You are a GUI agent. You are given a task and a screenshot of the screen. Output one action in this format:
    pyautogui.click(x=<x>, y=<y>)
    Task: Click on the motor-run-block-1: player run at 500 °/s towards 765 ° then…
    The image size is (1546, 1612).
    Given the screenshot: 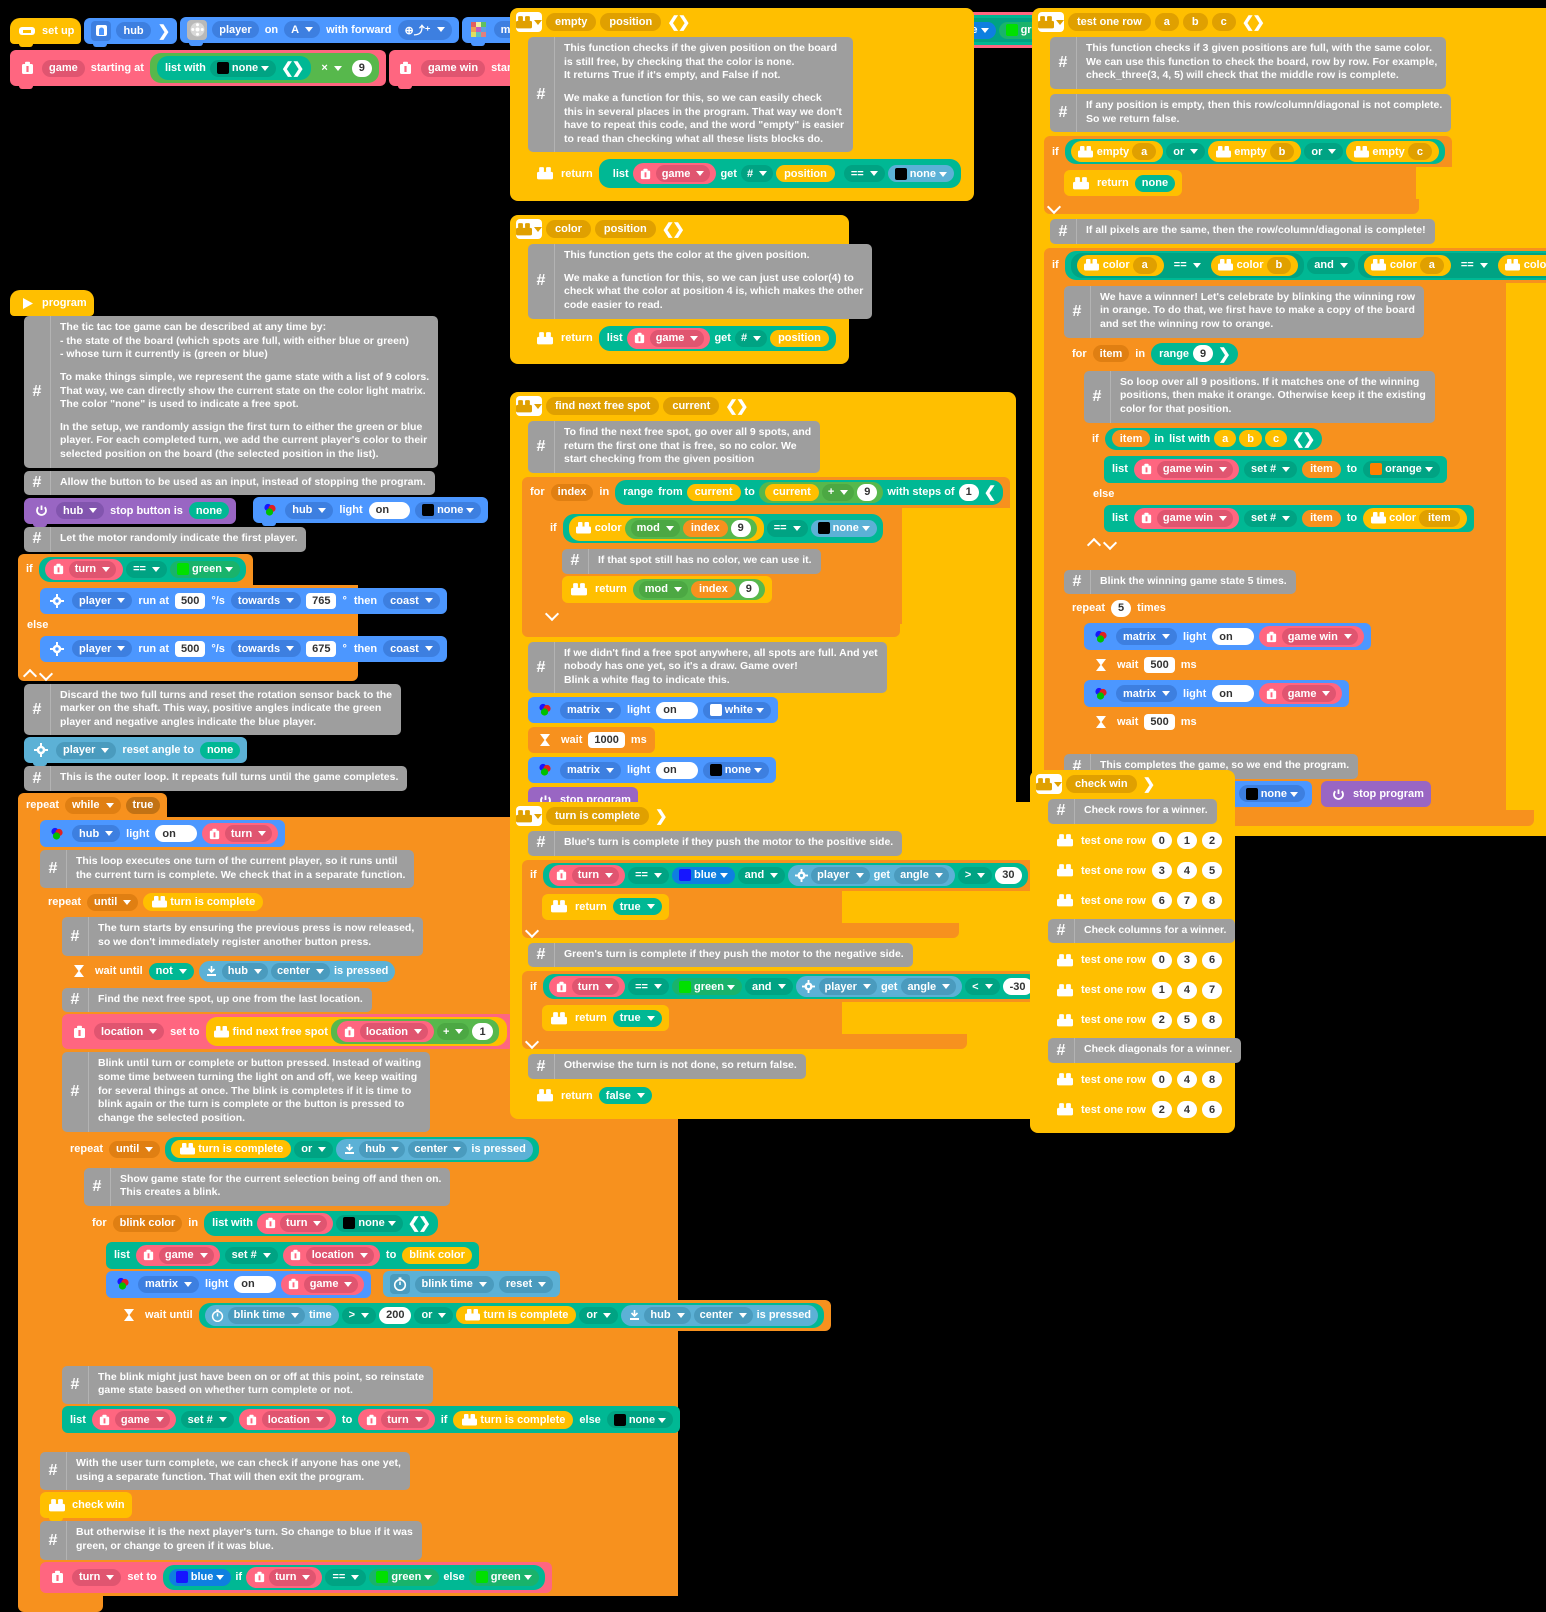 What is the action you would take?
    pyautogui.click(x=243, y=600)
    